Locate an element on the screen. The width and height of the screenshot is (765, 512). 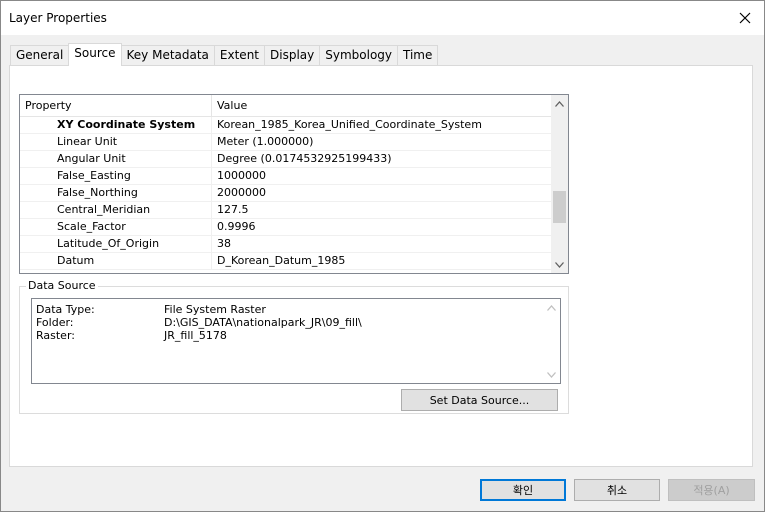
property-name-cell: Central_Meridian is located at coordinates (116, 210).